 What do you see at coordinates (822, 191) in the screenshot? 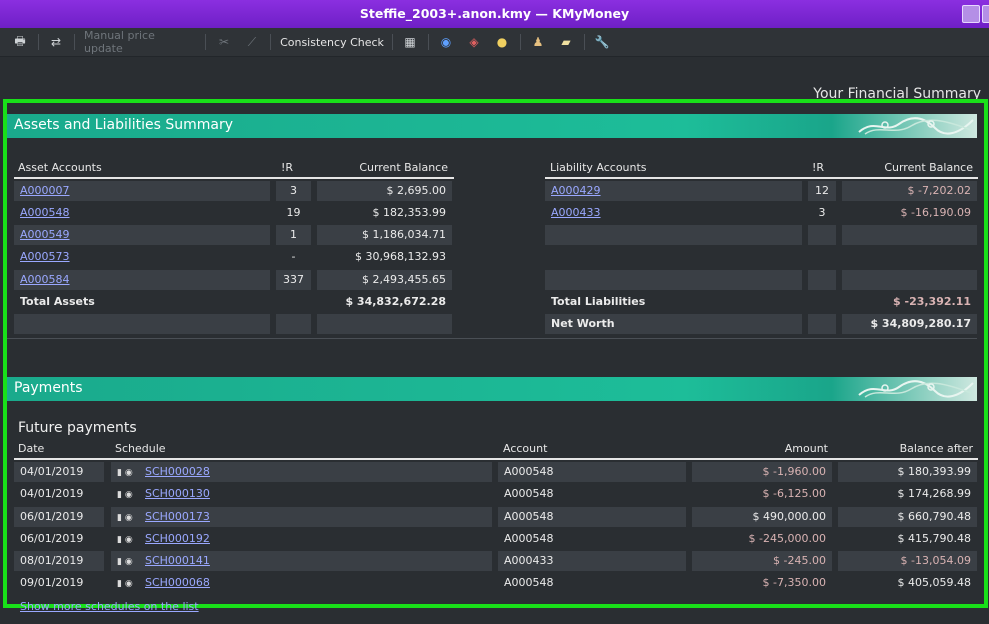
I see `liability-row-ir: 12` at bounding box center [822, 191].